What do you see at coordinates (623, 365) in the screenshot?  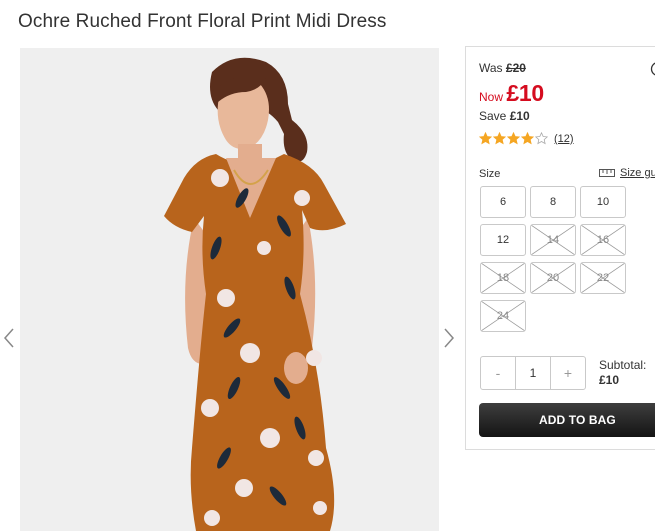 I see `subtotal-label: Subtotal:` at bounding box center [623, 365].